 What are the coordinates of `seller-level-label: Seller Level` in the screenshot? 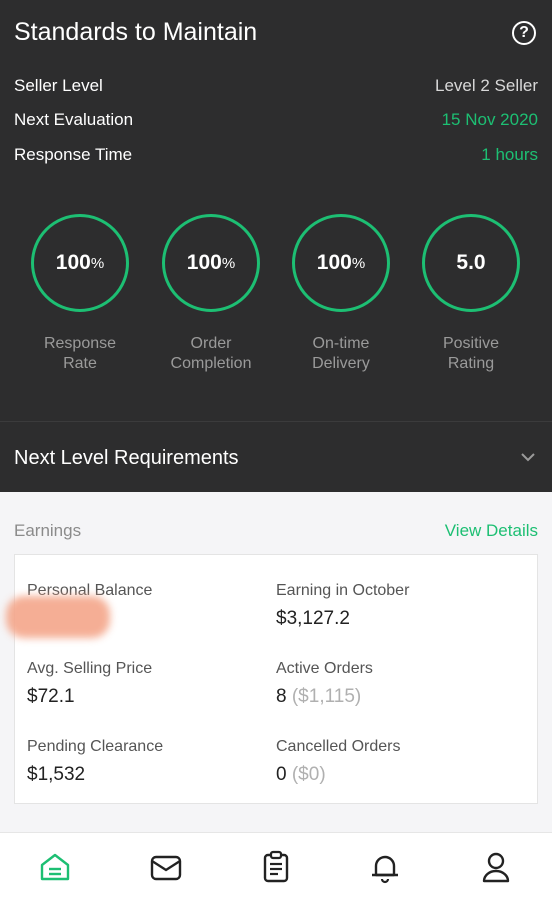 It's located at (58, 85).